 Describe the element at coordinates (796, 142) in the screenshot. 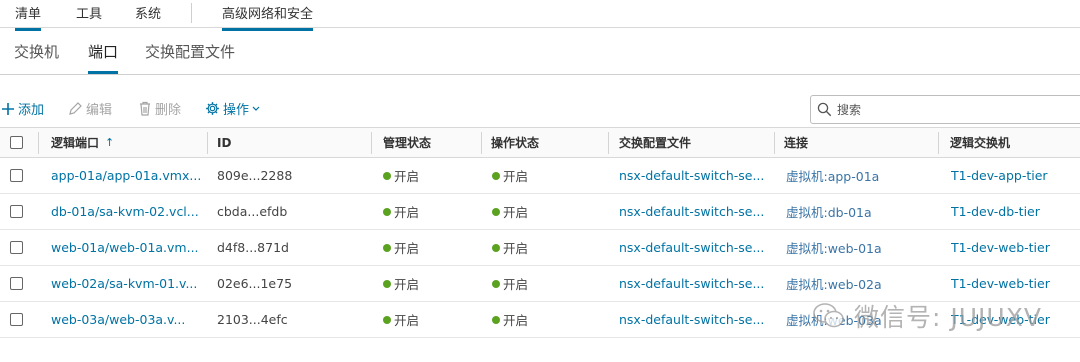

I see `col-header-connection: 连接` at that location.